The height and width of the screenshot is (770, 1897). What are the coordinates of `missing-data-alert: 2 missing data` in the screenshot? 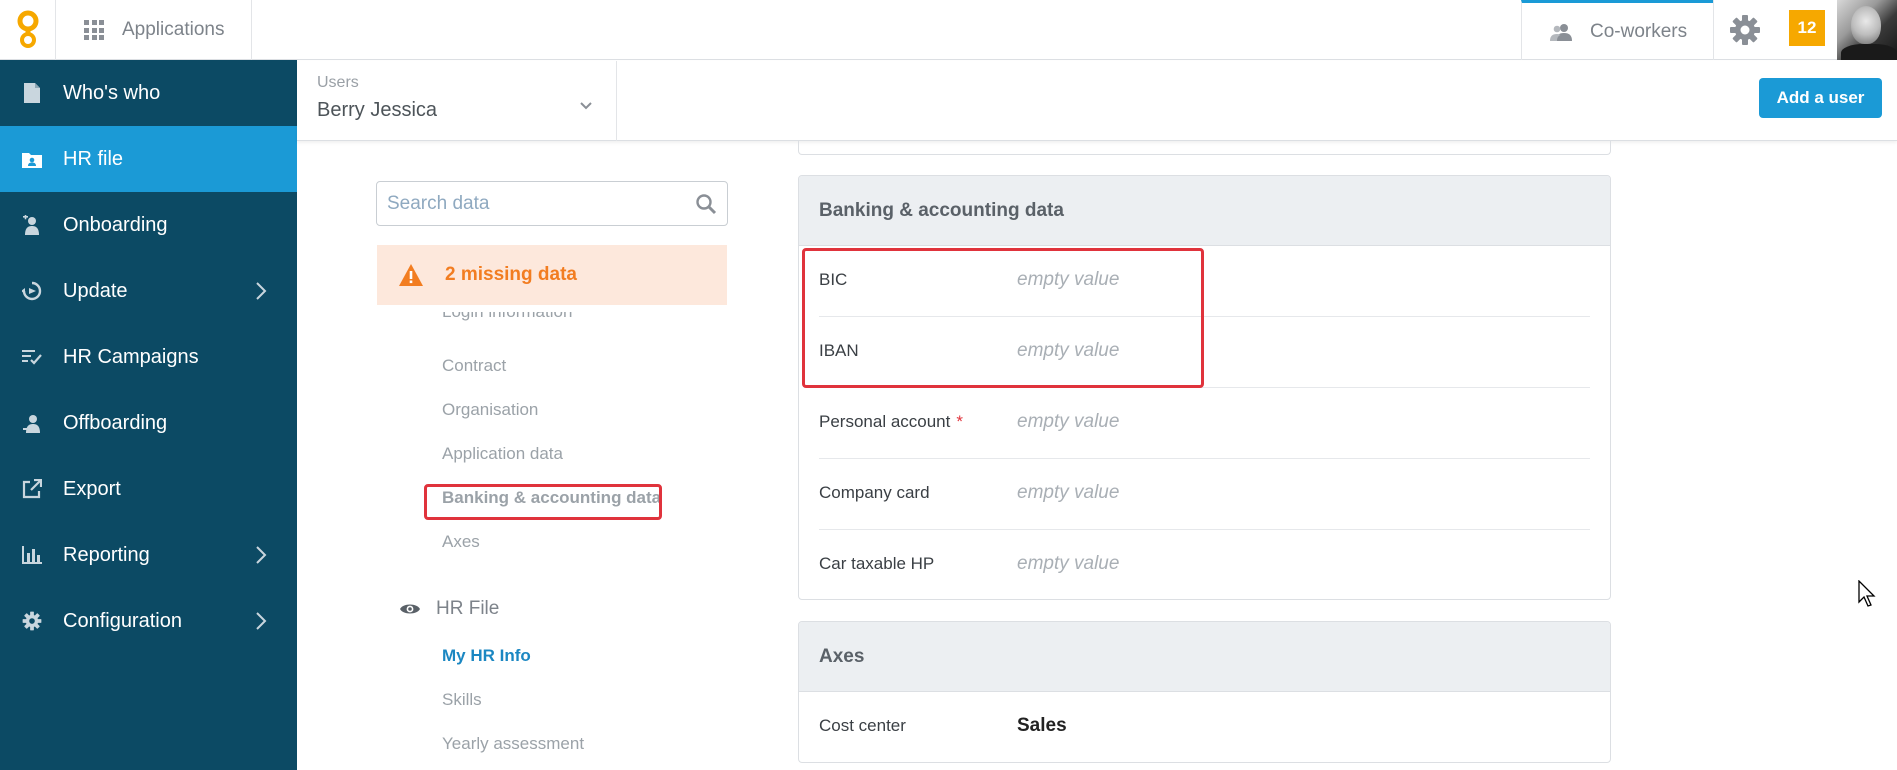 It's located at (552, 275).